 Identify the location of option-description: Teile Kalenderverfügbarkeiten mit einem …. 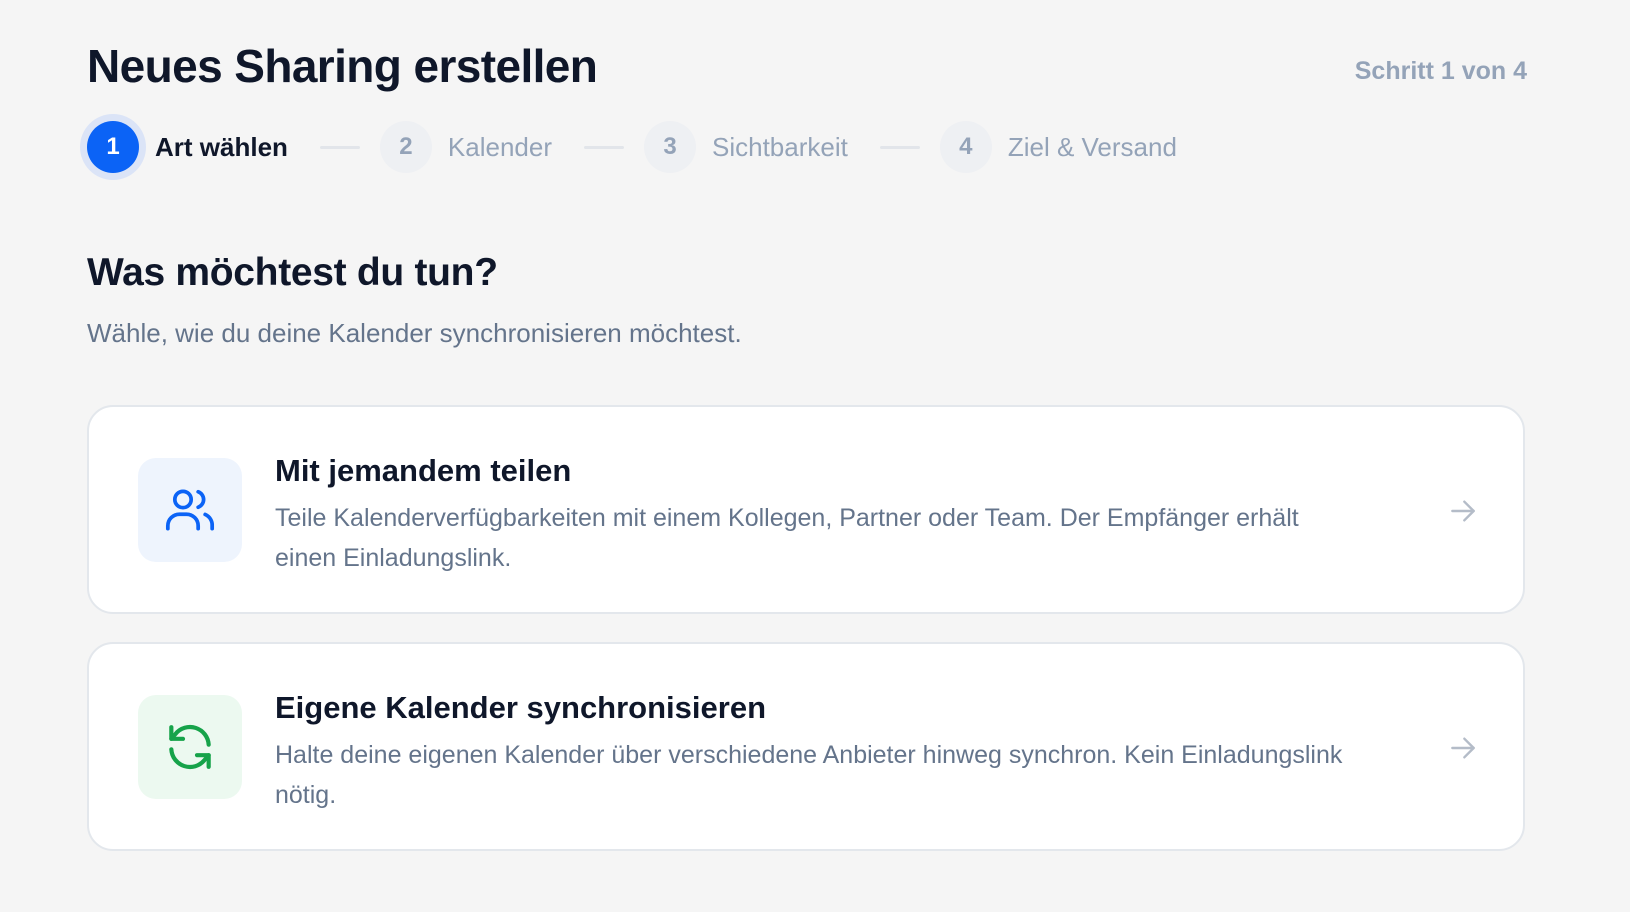
(787, 538).